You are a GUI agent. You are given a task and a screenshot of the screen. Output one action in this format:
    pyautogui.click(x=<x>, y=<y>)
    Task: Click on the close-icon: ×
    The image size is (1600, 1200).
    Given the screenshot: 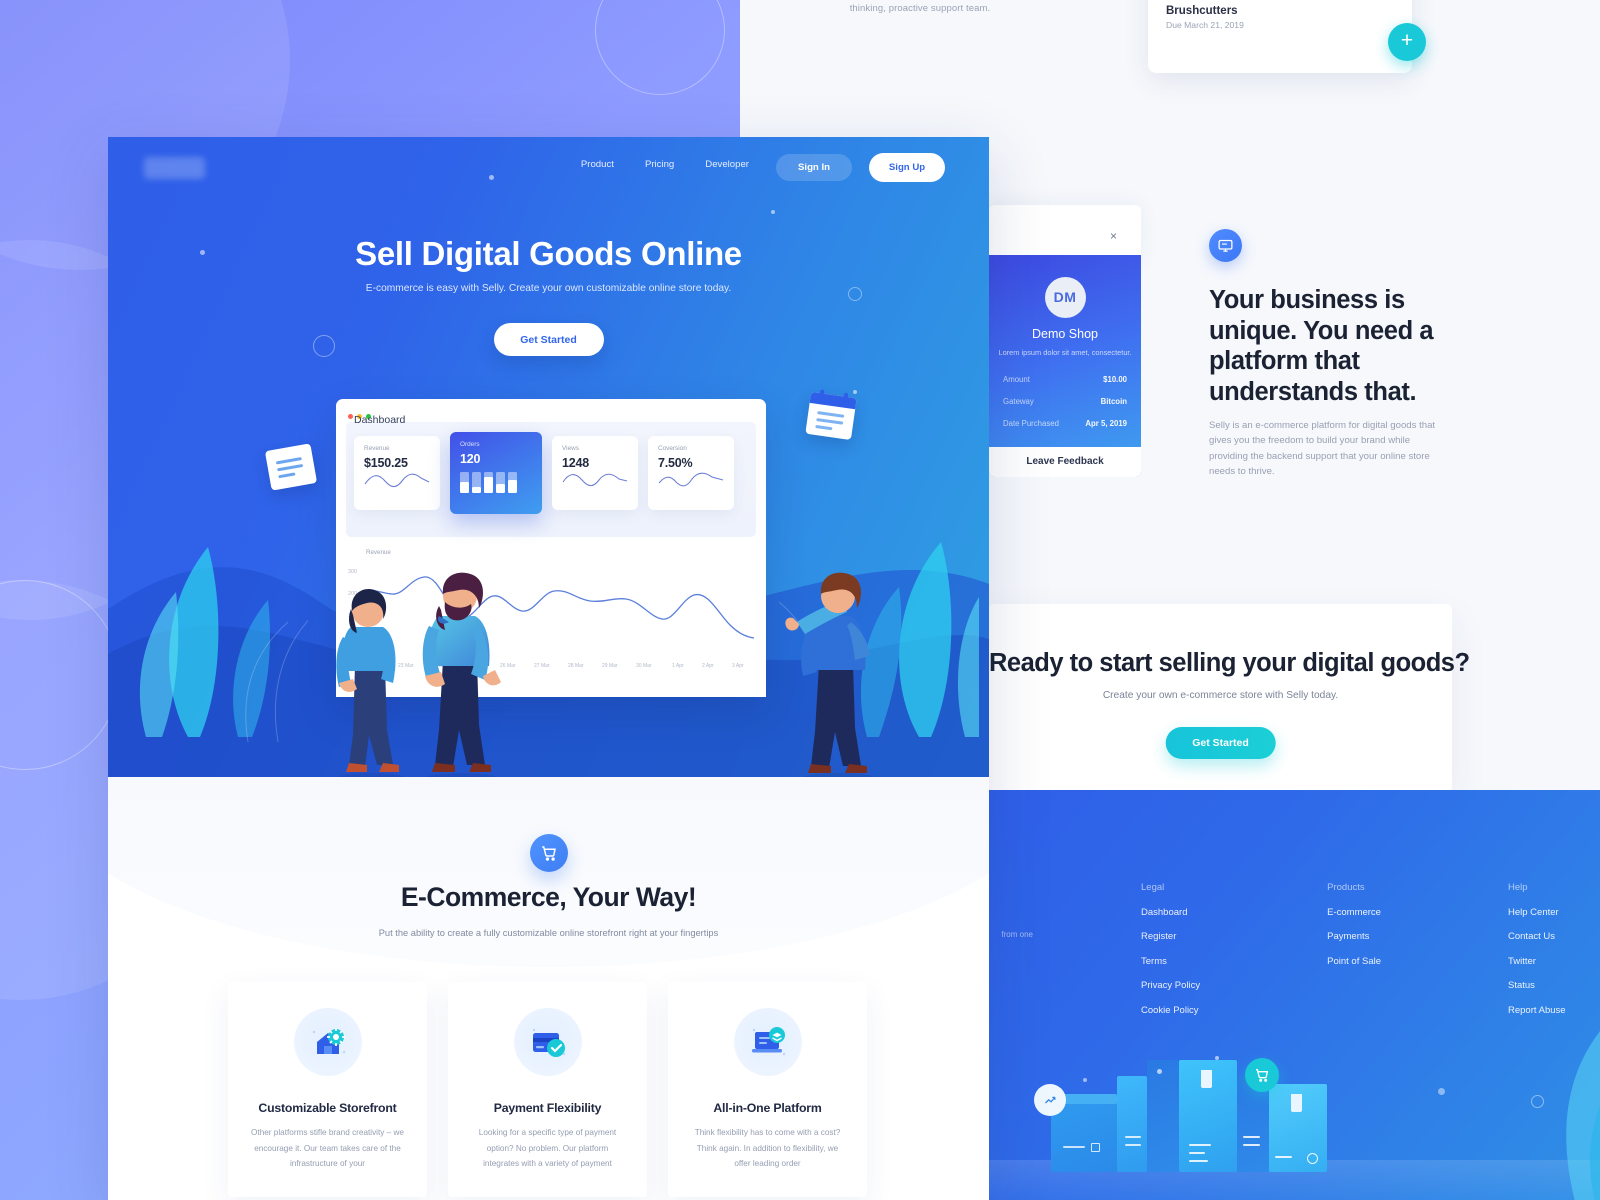 What is the action you would take?
    pyautogui.click(x=1113, y=236)
    